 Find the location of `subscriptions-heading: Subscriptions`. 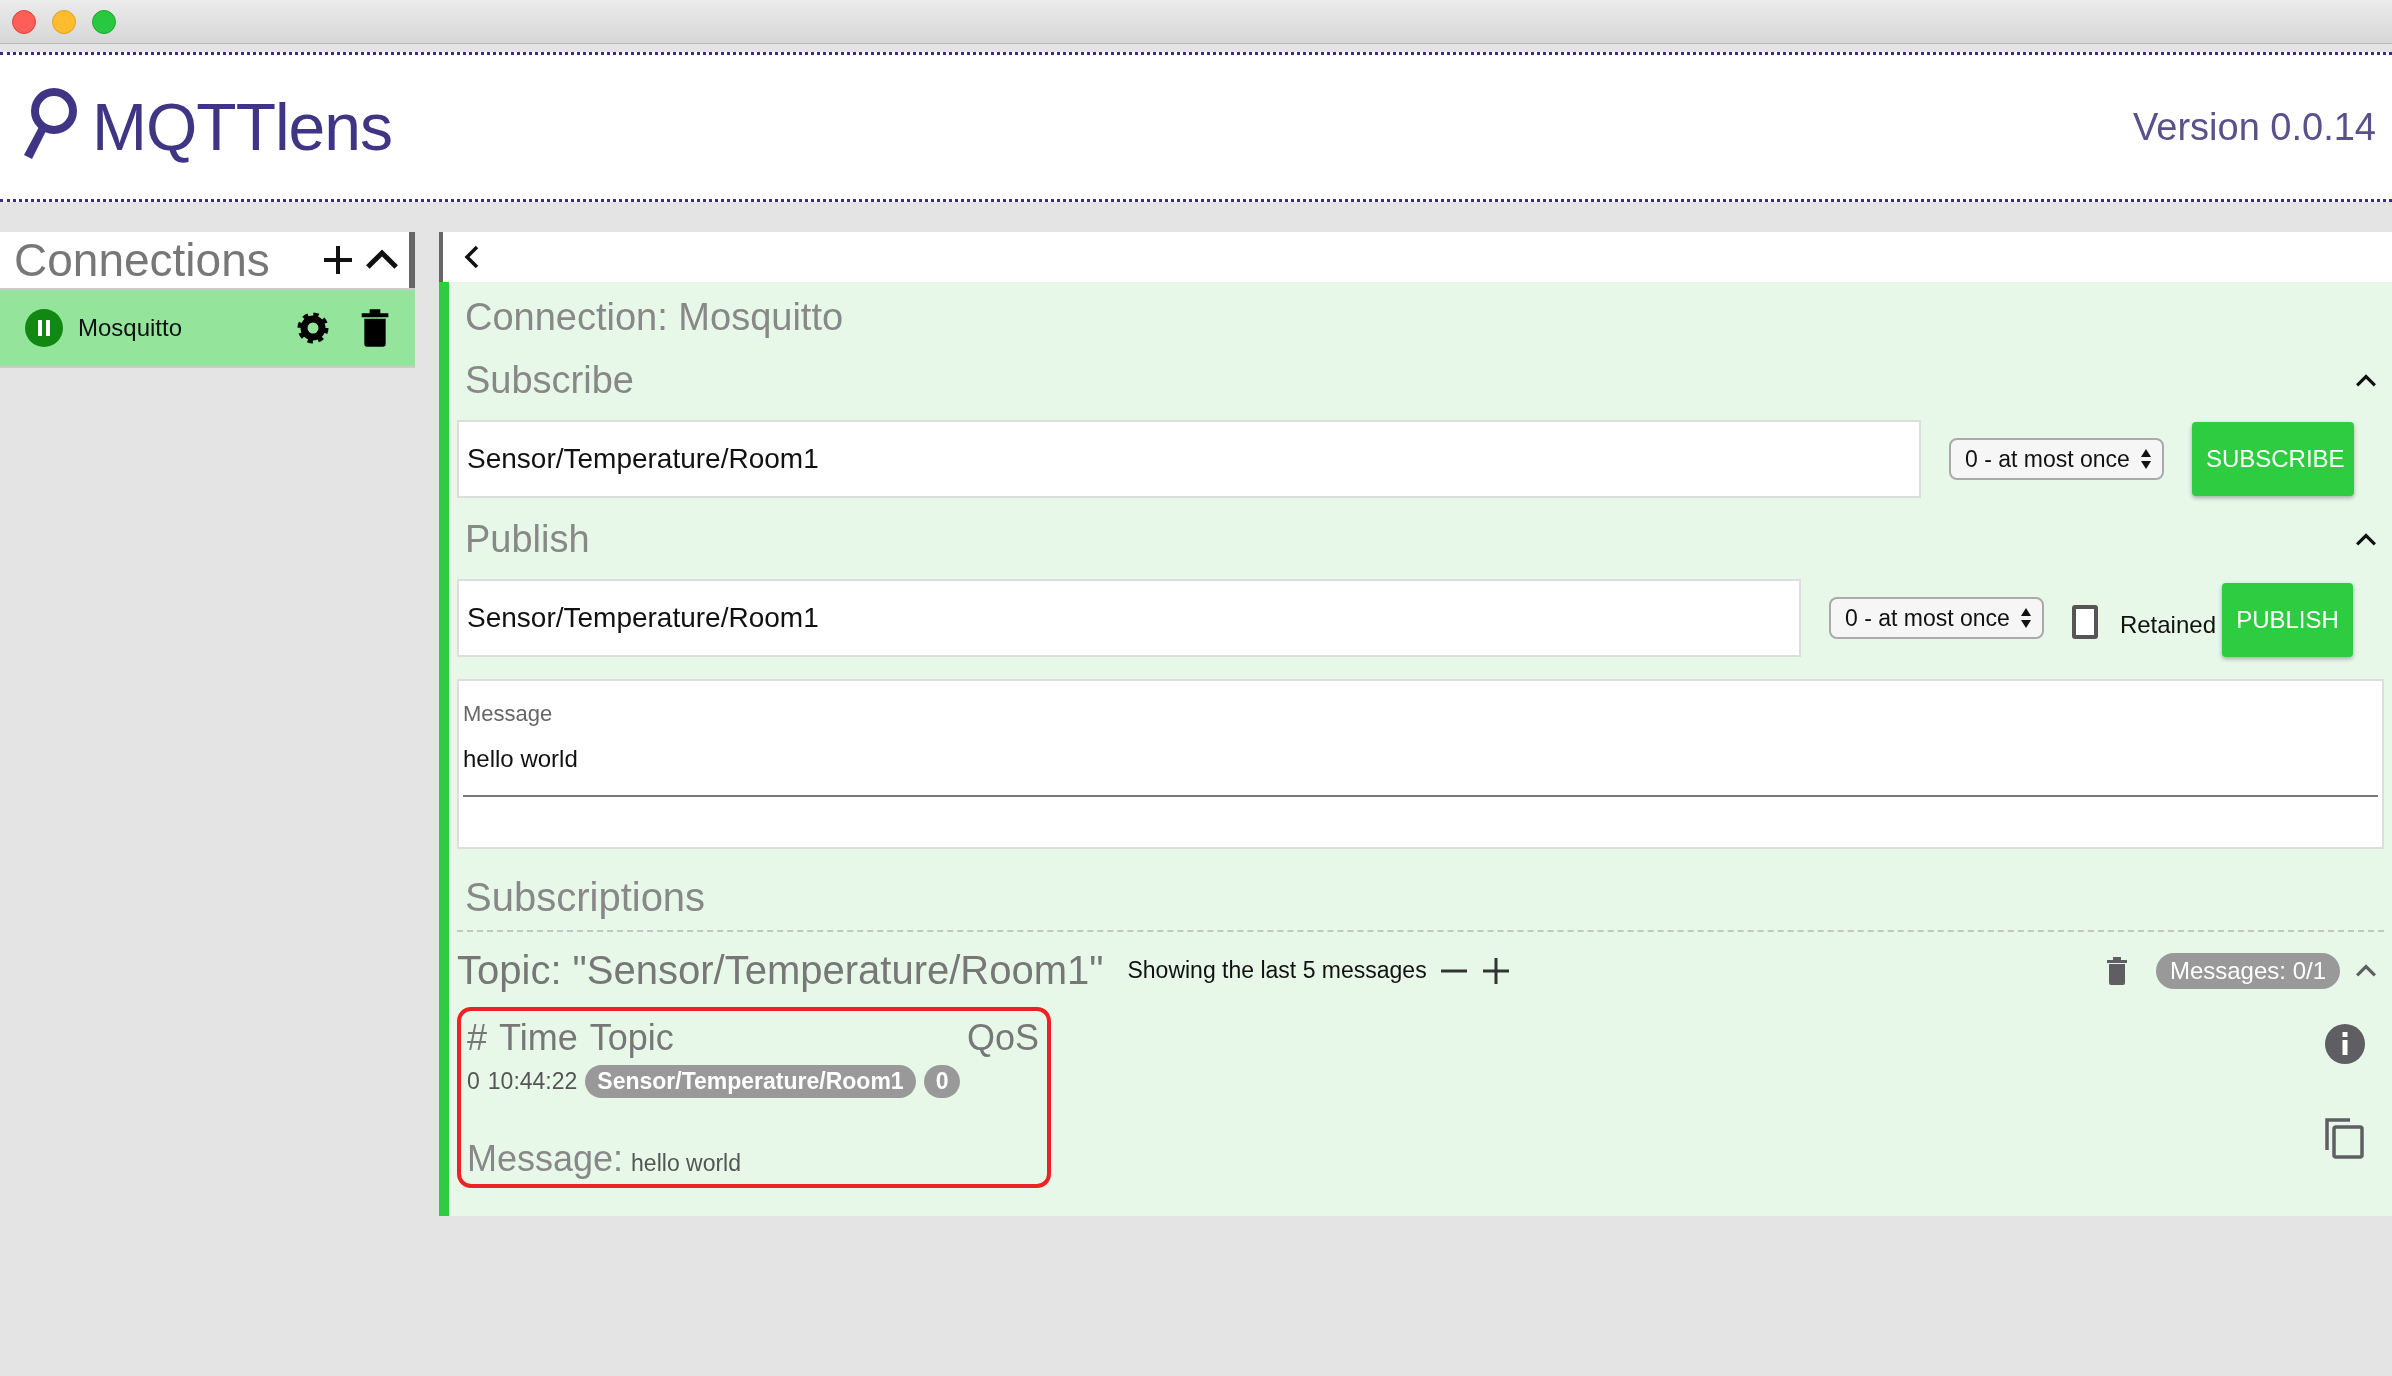

subscriptions-heading: Subscriptions is located at coordinates (1420, 890).